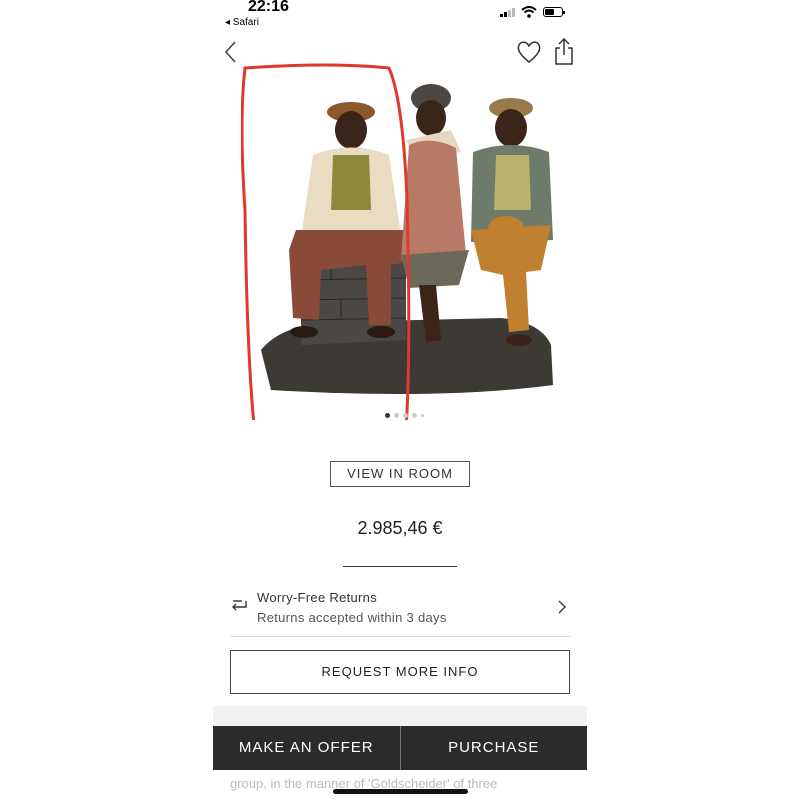 Image resolution: width=800 pixels, height=800 pixels. What do you see at coordinates (306, 748) in the screenshot?
I see `make-offer-button: MAKE AN OFFER` at bounding box center [306, 748].